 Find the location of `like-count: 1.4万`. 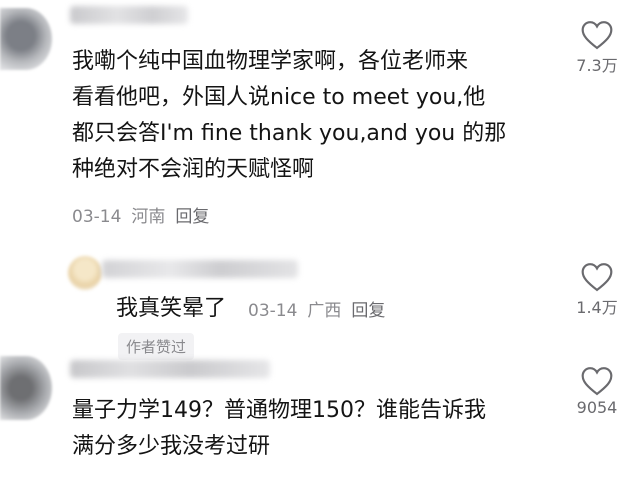

like-count: 1.4万 is located at coordinates (597, 307).